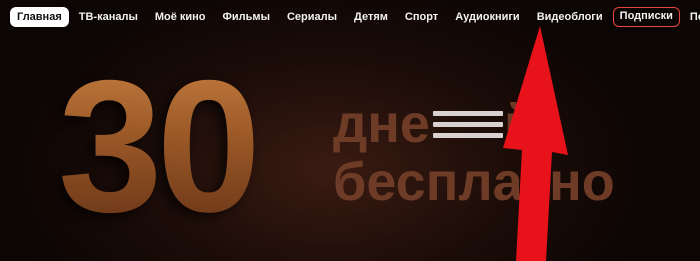 The width and height of the screenshot is (700, 261). What do you see at coordinates (487, 17) in the screenshot?
I see `nav-item-audiobooks: Аудиокниги` at bounding box center [487, 17].